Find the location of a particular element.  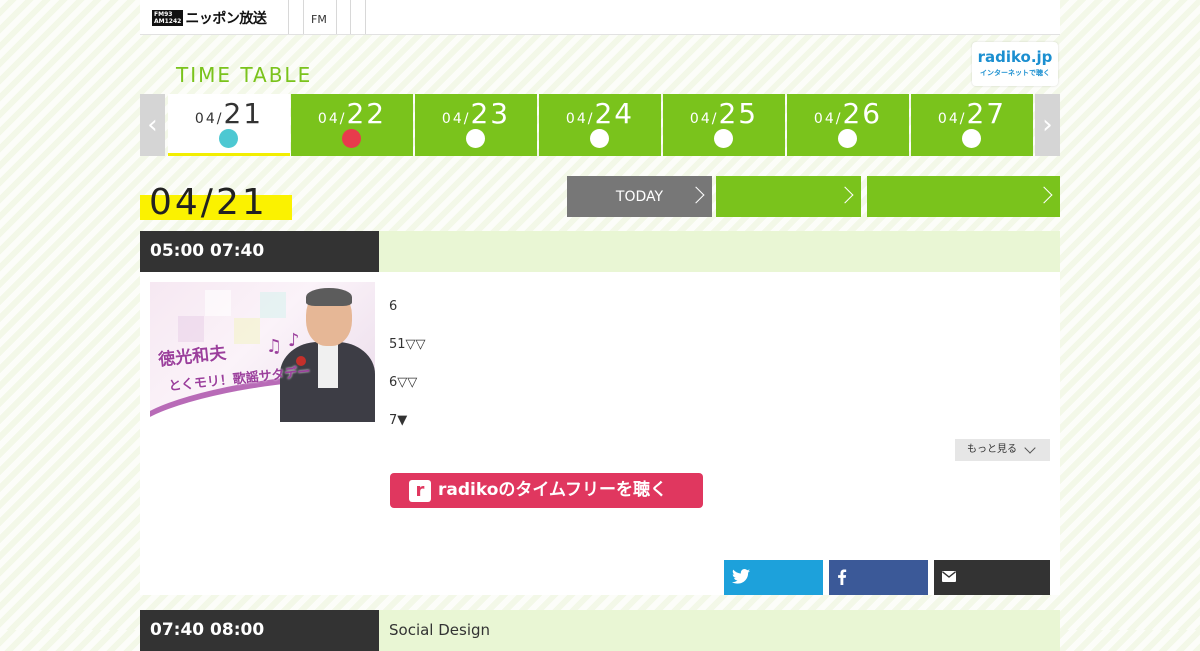

current-date-heading: 04/21 is located at coordinates (216, 201).